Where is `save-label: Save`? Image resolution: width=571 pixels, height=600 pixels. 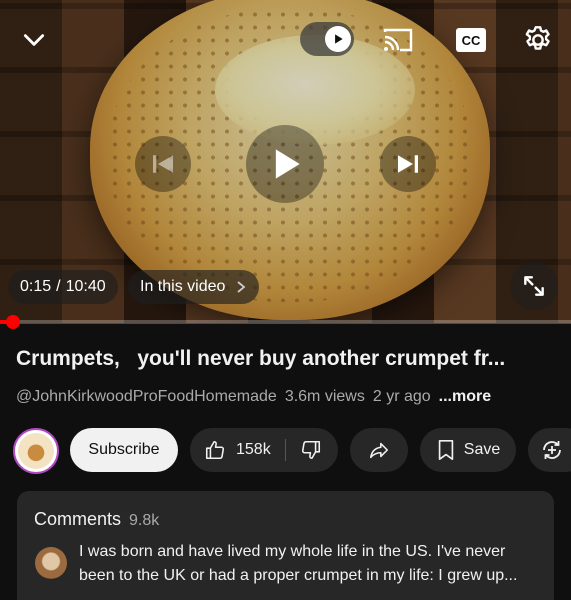 save-label: Save is located at coordinates (482, 449).